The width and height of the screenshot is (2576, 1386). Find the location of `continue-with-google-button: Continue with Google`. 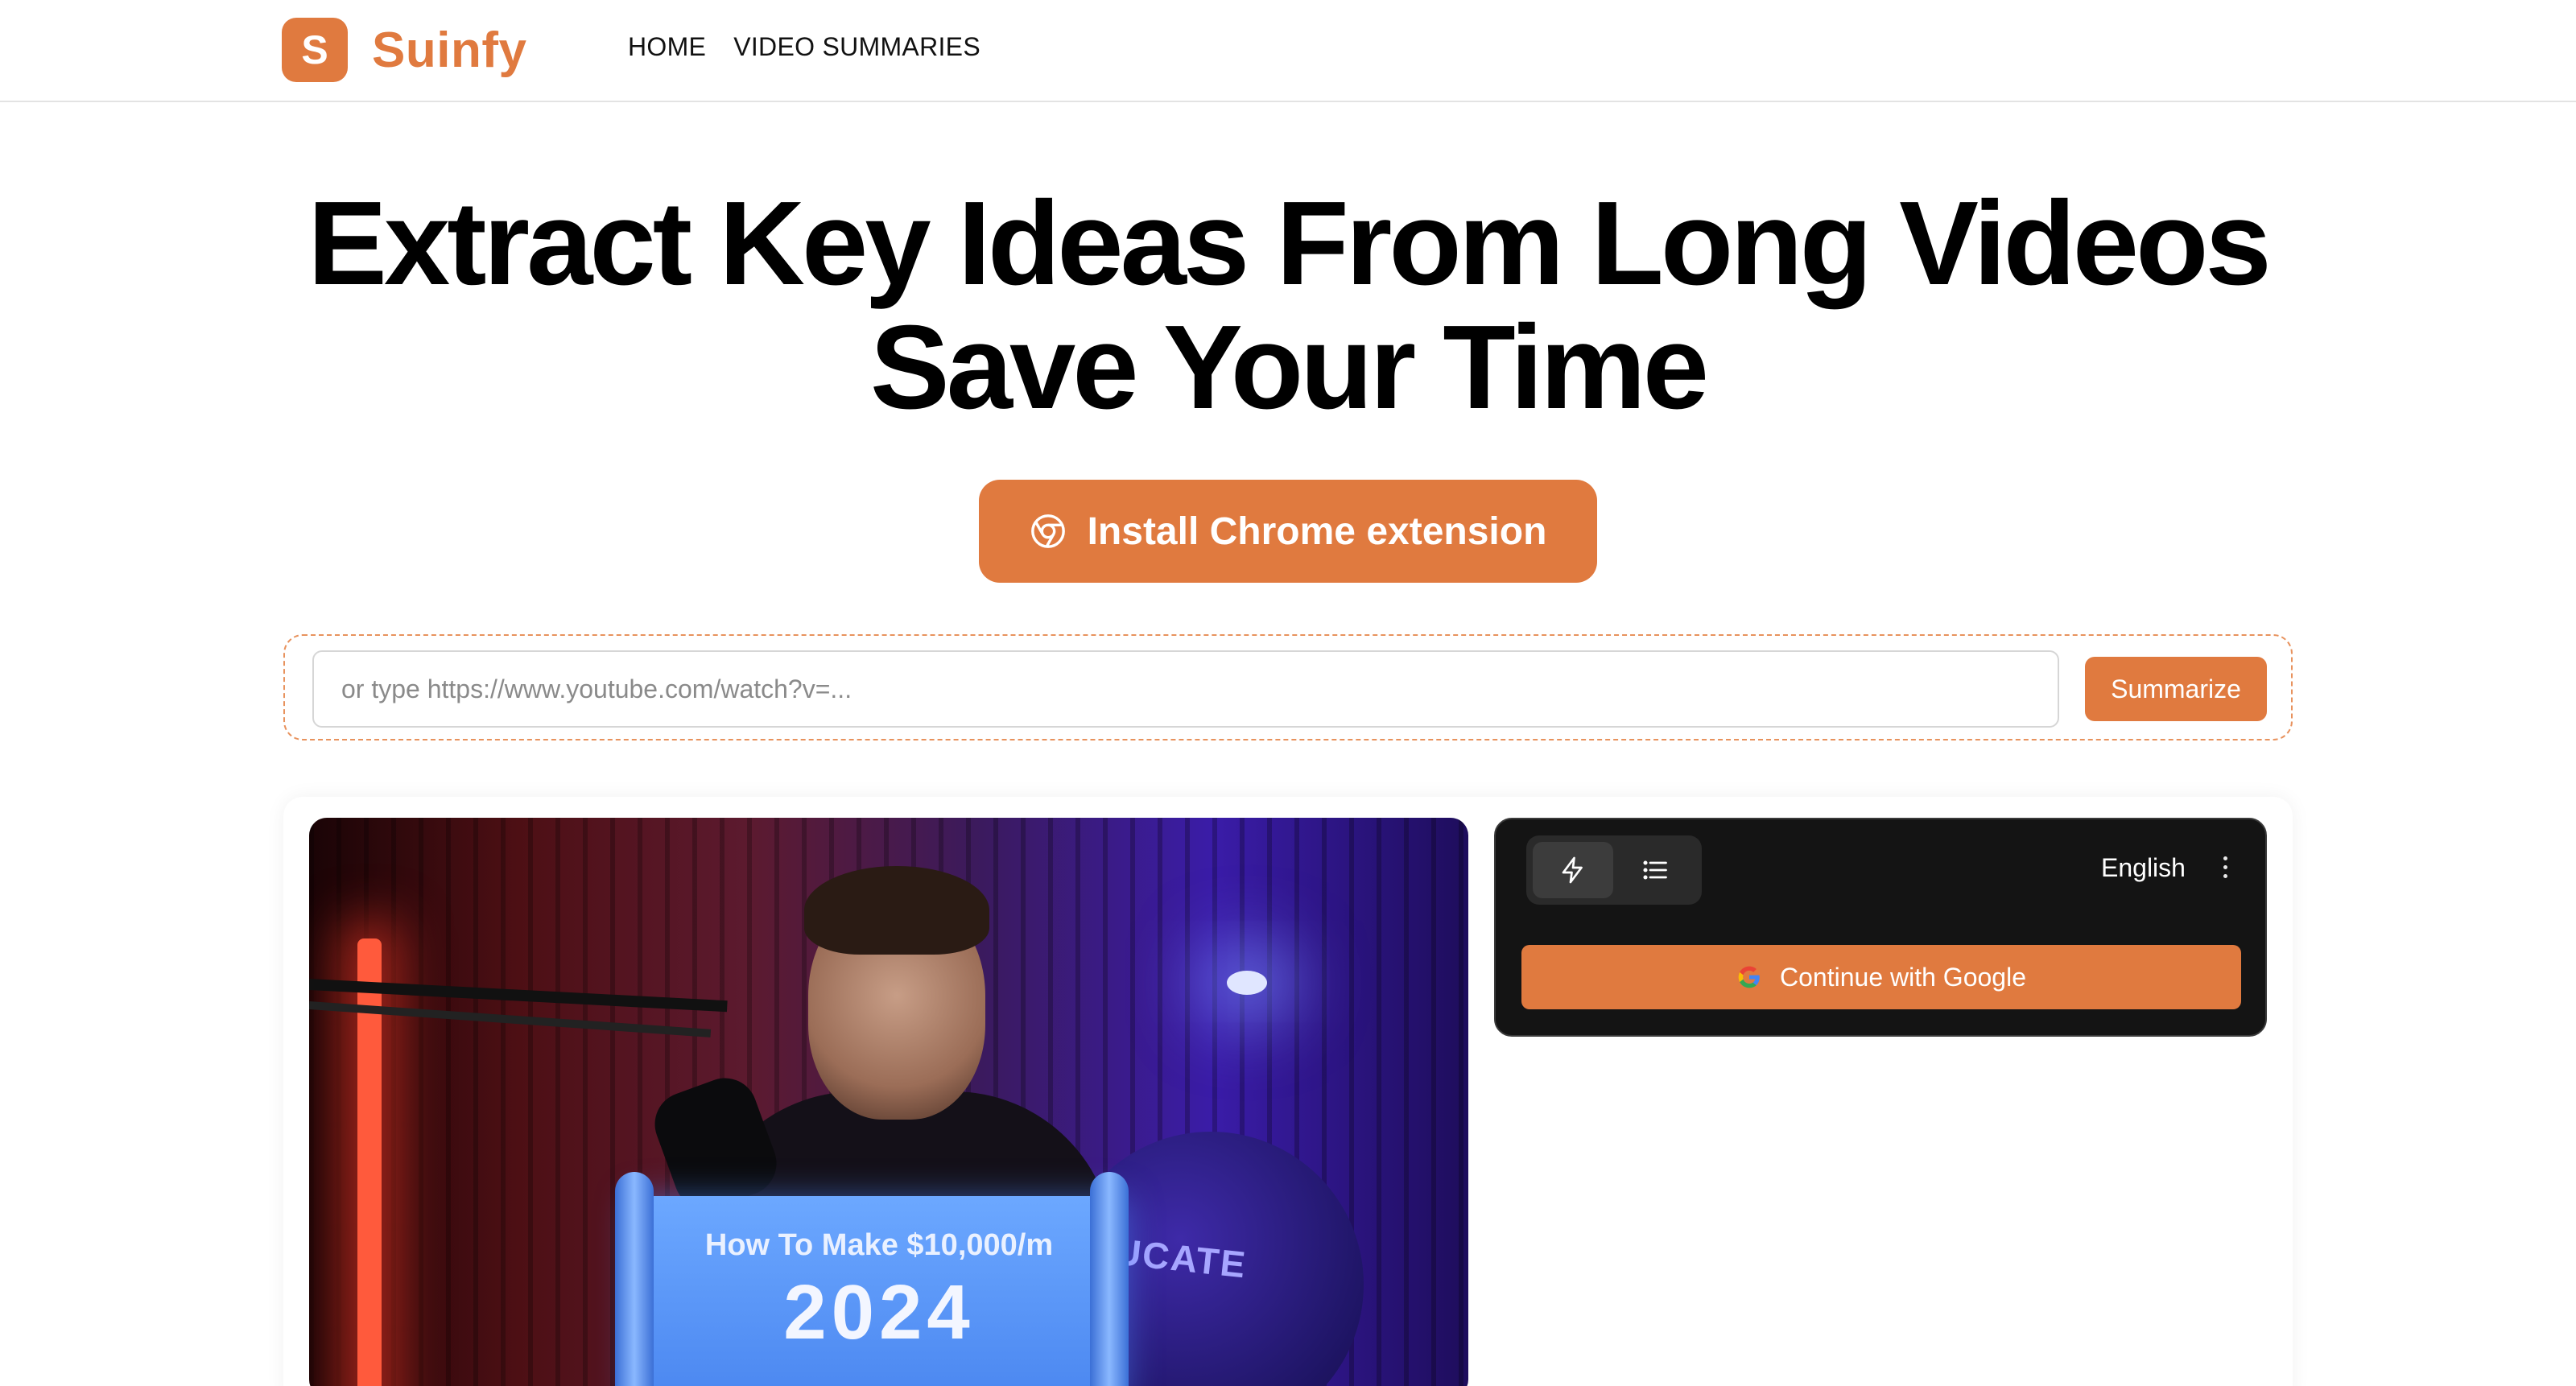

continue-with-google-button: Continue with Google is located at coordinates (1881, 977).